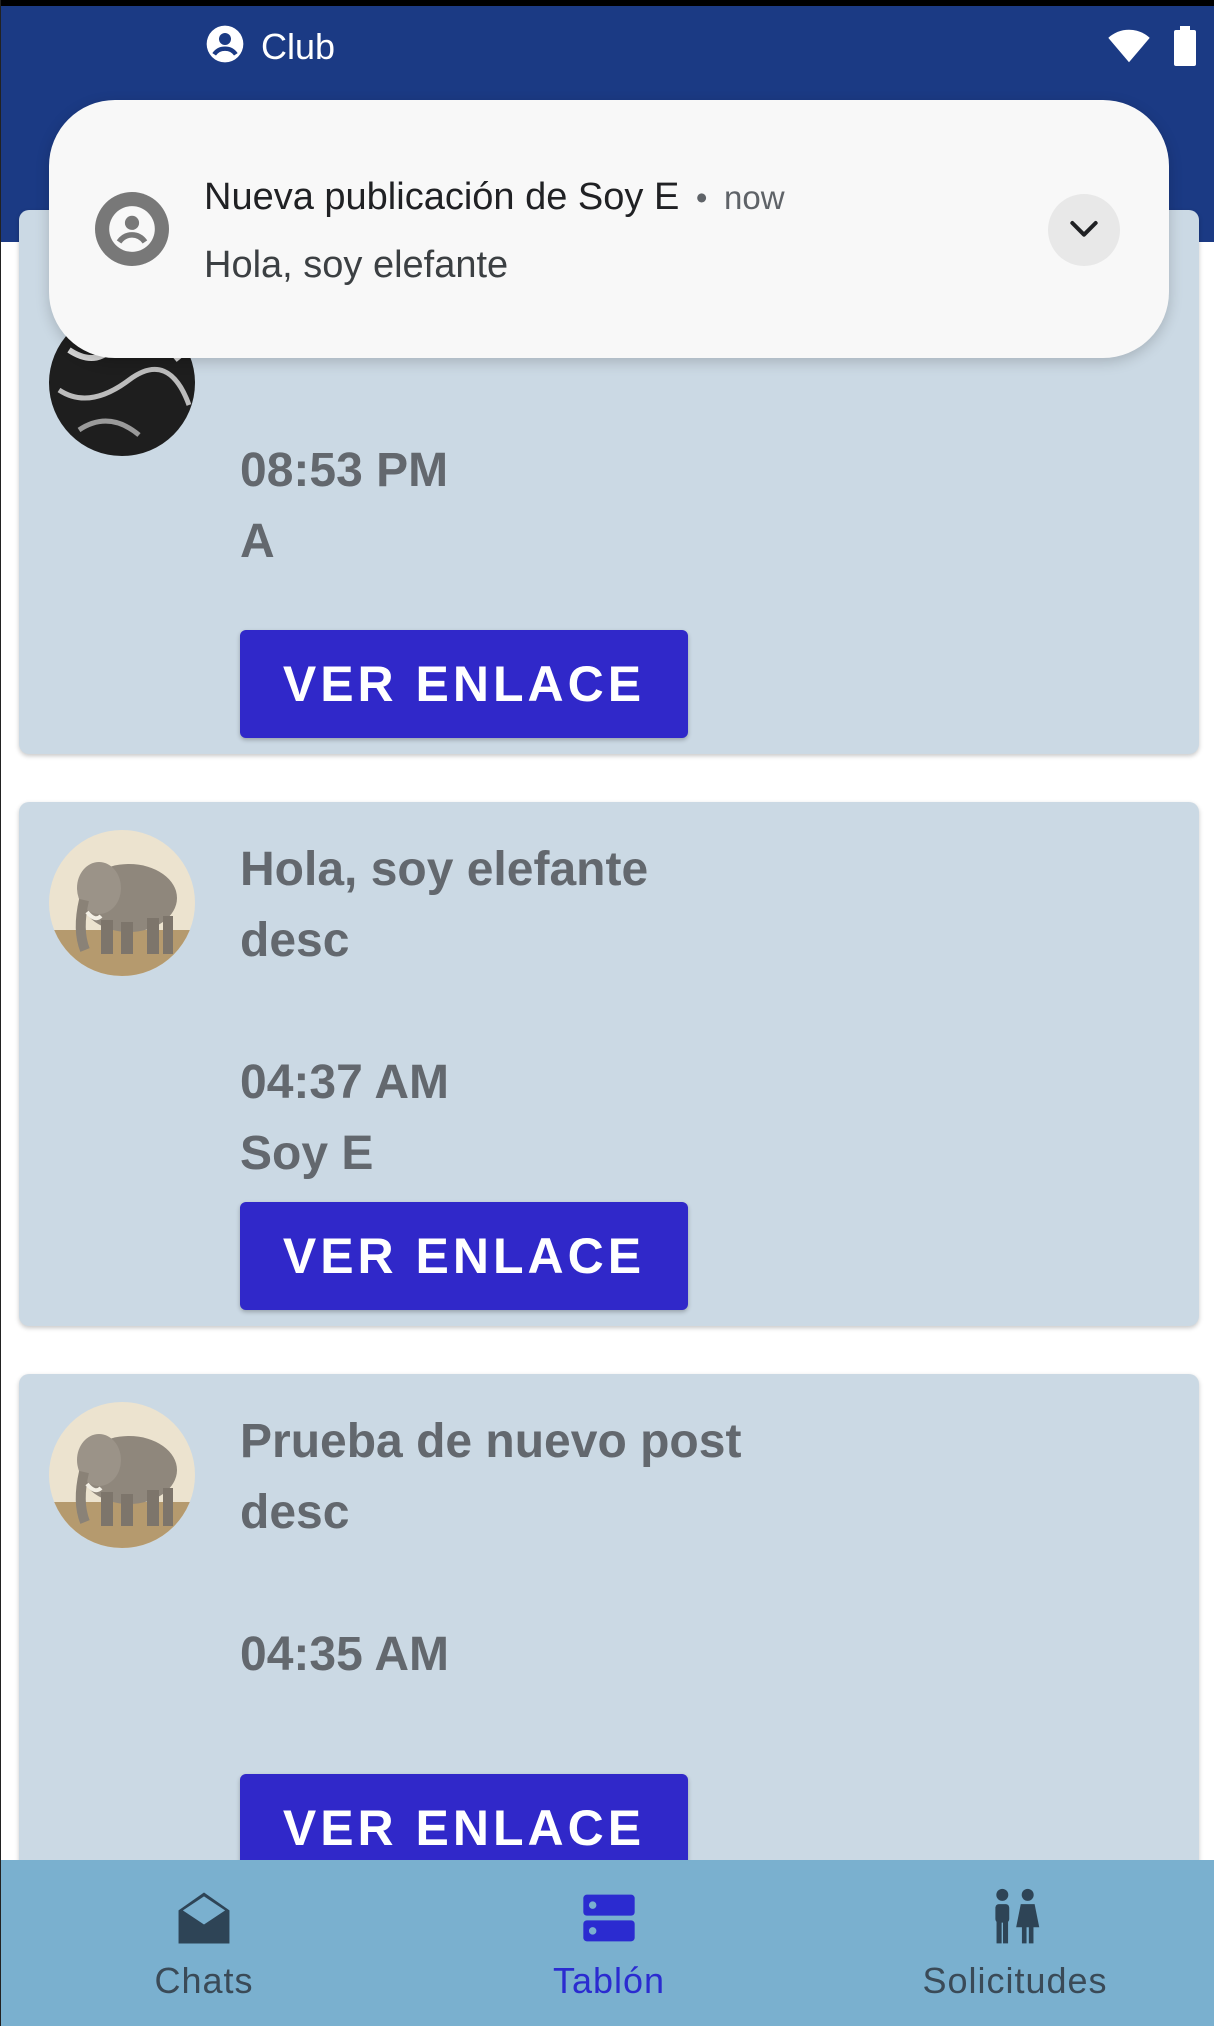  What do you see at coordinates (257, 541) in the screenshot?
I see `post-author: A` at bounding box center [257, 541].